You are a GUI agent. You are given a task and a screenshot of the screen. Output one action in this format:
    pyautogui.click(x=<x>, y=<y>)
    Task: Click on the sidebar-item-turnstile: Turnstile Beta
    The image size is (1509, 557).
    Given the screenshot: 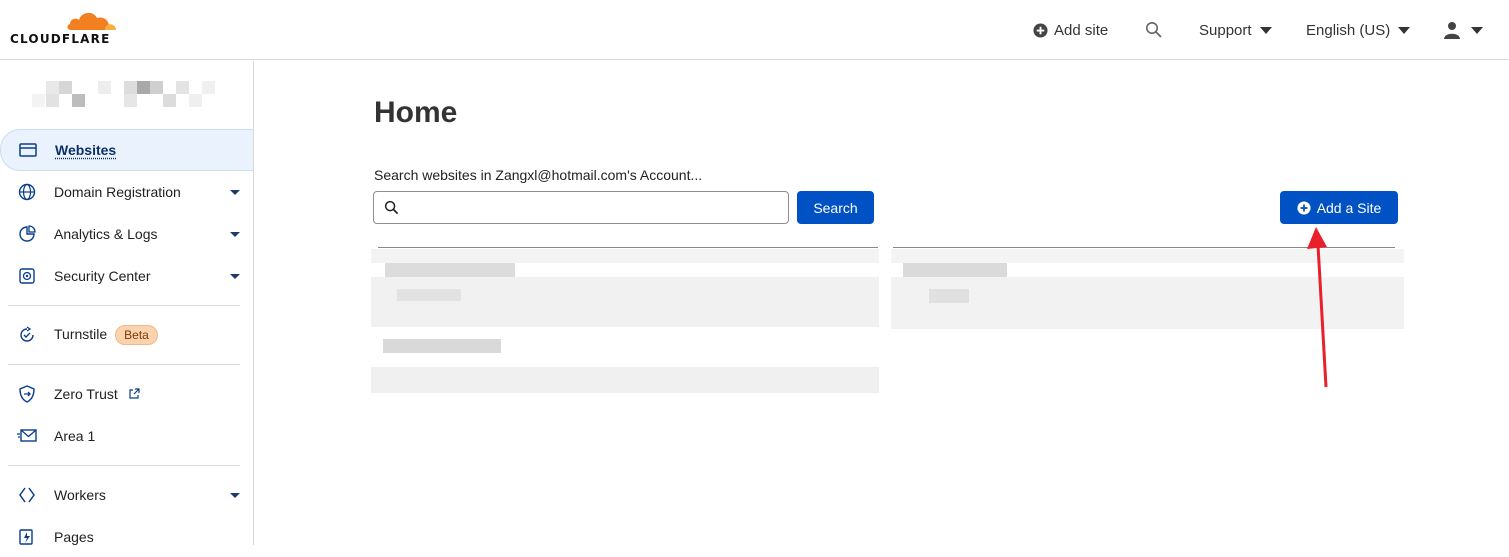 What is the action you would take?
    pyautogui.click(x=126, y=335)
    